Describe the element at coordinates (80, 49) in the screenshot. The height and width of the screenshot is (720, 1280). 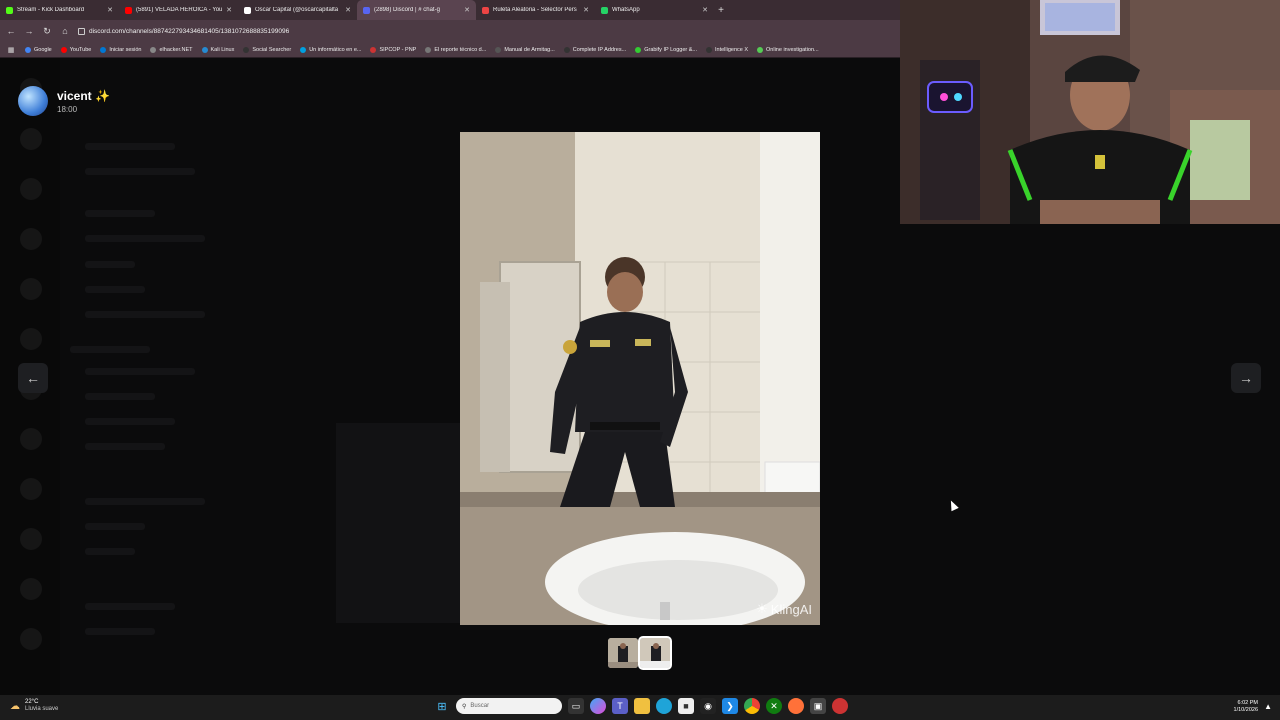
I see `bookmark-label: YouTube` at that location.